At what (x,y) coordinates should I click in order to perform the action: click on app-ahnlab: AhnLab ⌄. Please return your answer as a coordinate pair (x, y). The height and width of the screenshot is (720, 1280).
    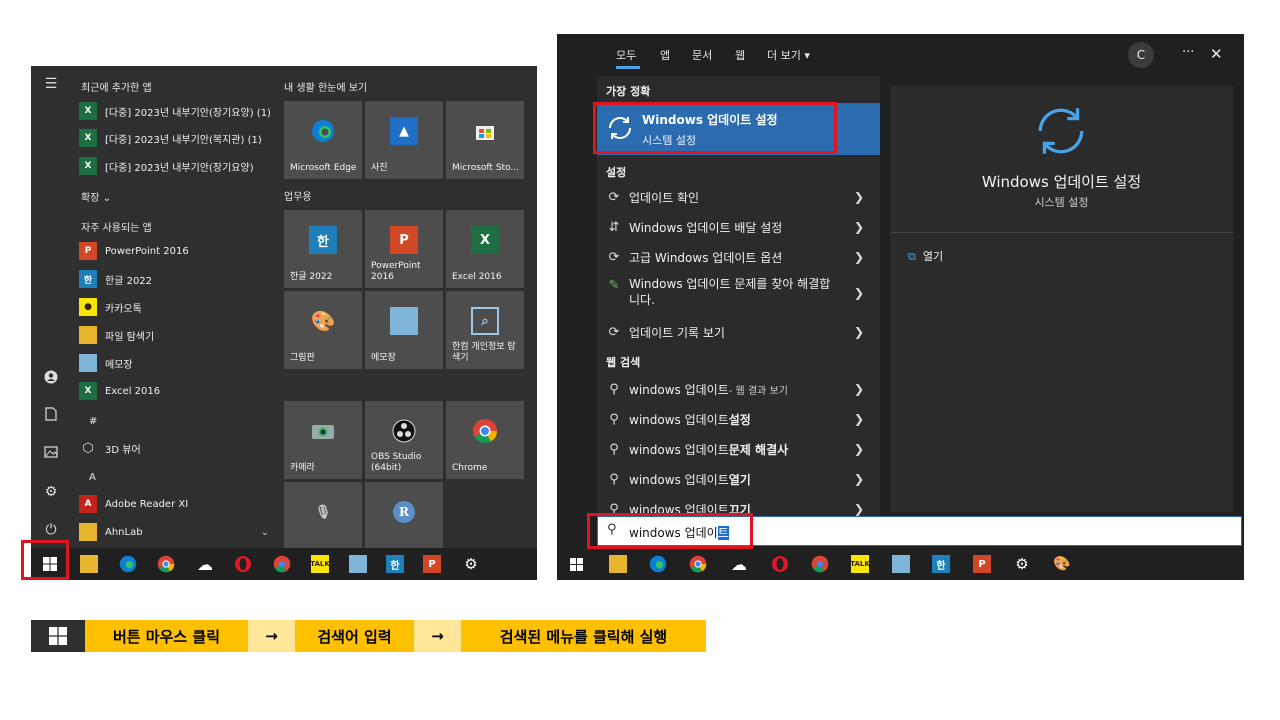
    Looking at the image, I should click on (174, 532).